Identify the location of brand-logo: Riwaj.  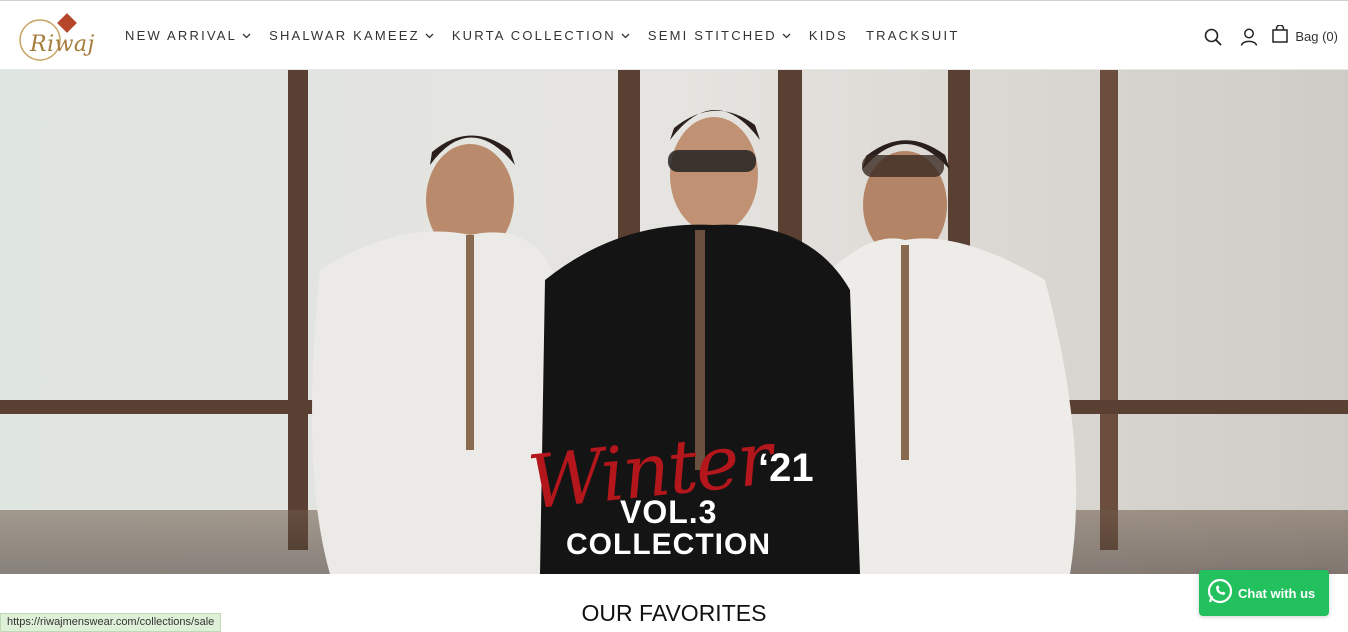
(56, 36).